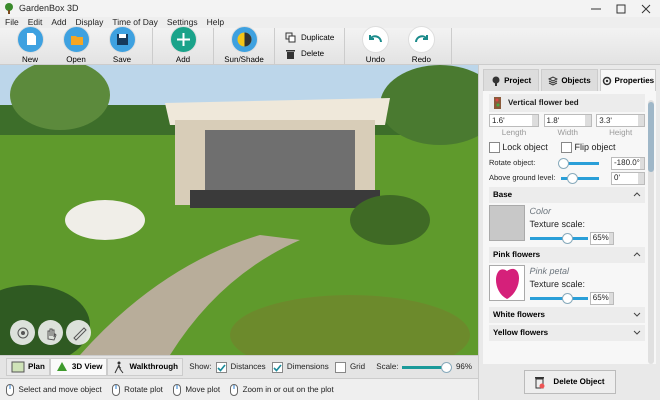  I want to click on toolbar-button: Duplicate, so click(309, 37).